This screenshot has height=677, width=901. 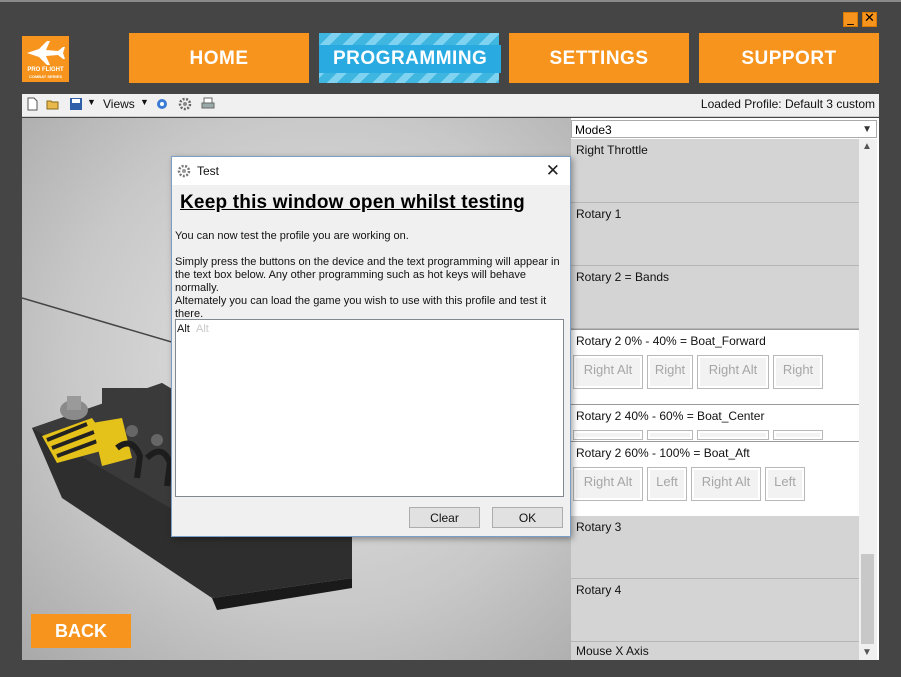 What do you see at coordinates (715, 610) in the screenshot?
I see `list-item-rotary-4: Rotary 4` at bounding box center [715, 610].